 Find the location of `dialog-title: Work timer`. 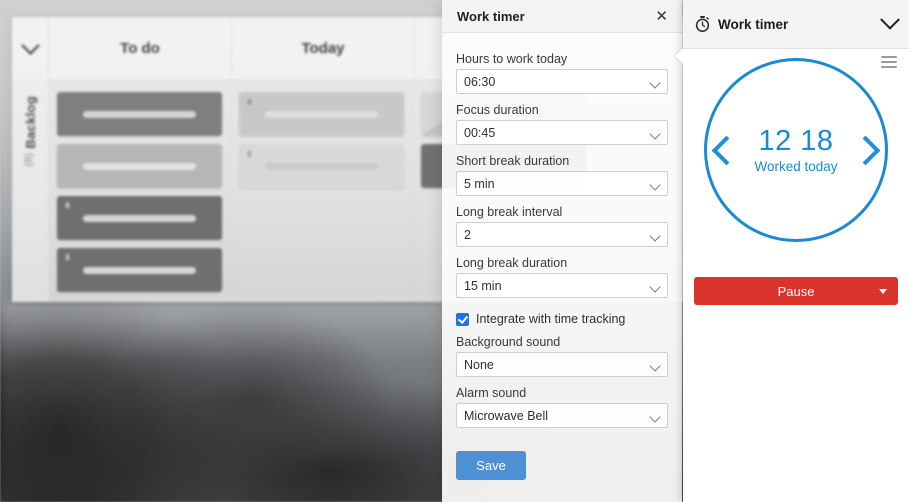

dialog-title: Work timer is located at coordinates (491, 16).